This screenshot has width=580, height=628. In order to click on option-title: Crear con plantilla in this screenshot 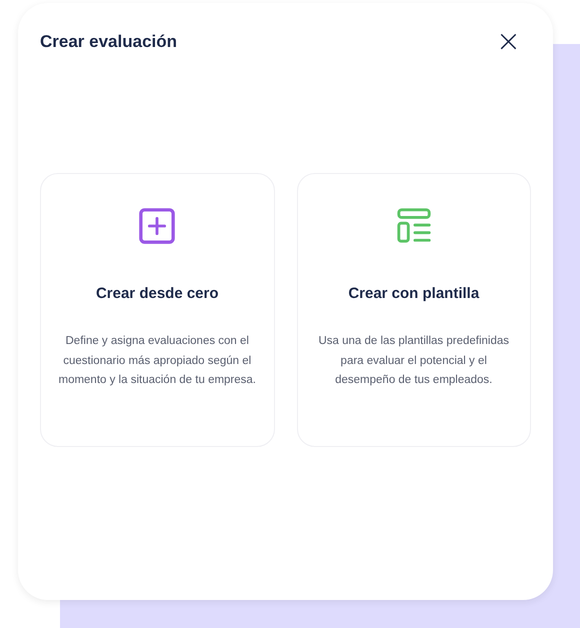, I will do `click(414, 293)`.